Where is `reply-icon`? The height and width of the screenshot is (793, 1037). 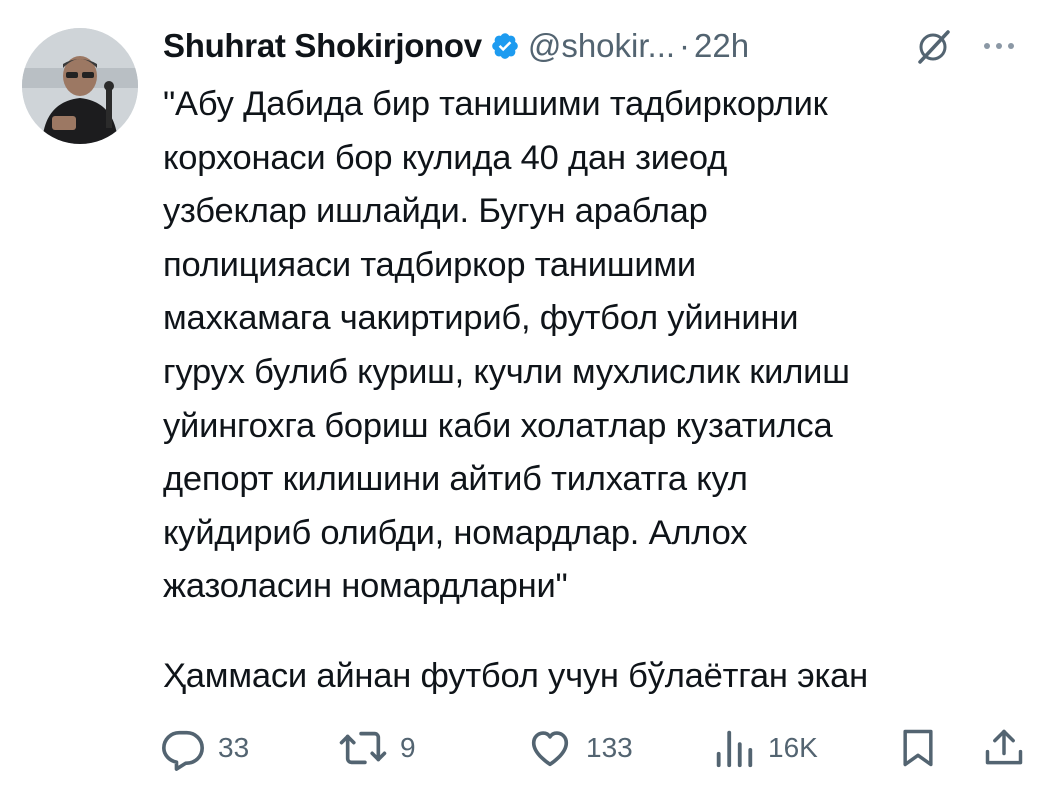
reply-icon is located at coordinates (183, 750).